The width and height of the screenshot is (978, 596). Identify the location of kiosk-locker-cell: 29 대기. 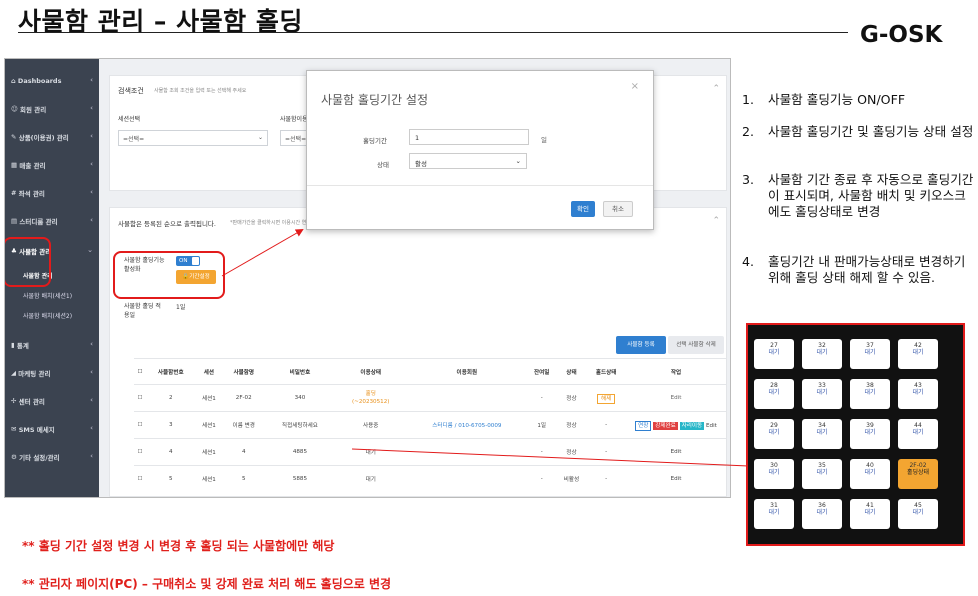
(774, 434).